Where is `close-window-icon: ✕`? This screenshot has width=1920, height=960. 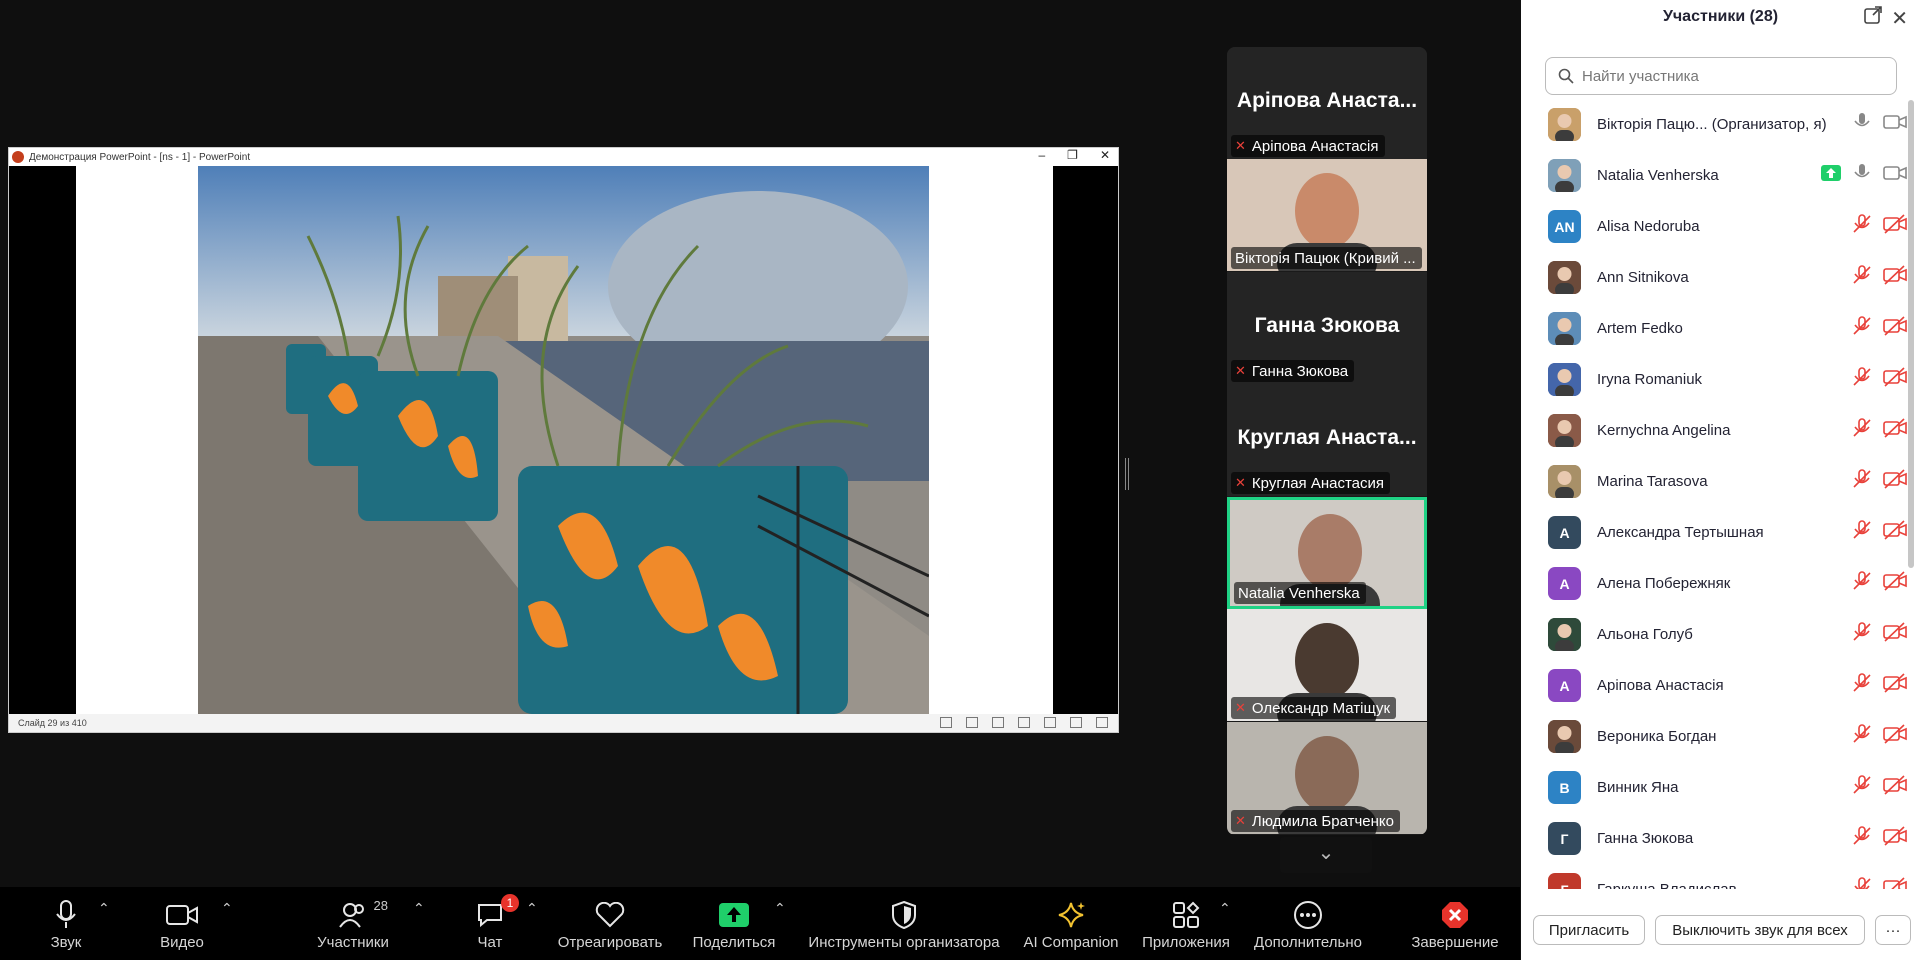
close-window-icon: ✕ is located at coordinates (1105, 155).